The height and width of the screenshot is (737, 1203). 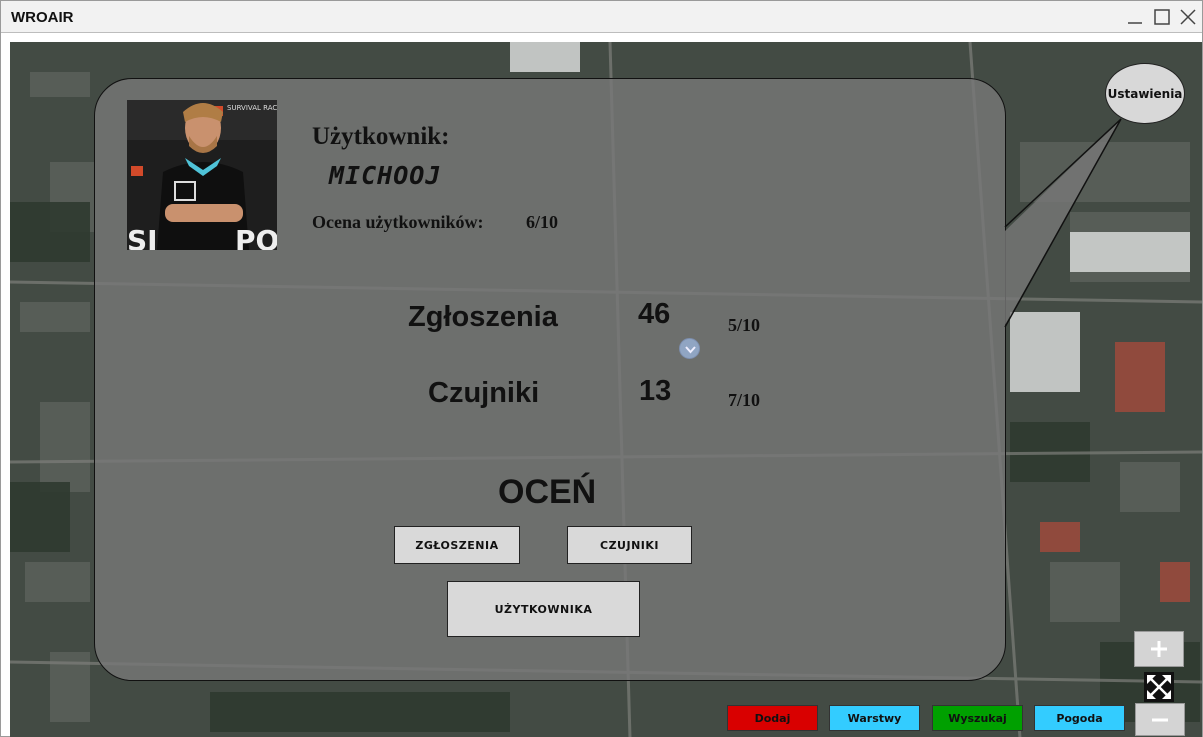 I want to click on search-button-label: Wyszukaj, so click(x=977, y=718).